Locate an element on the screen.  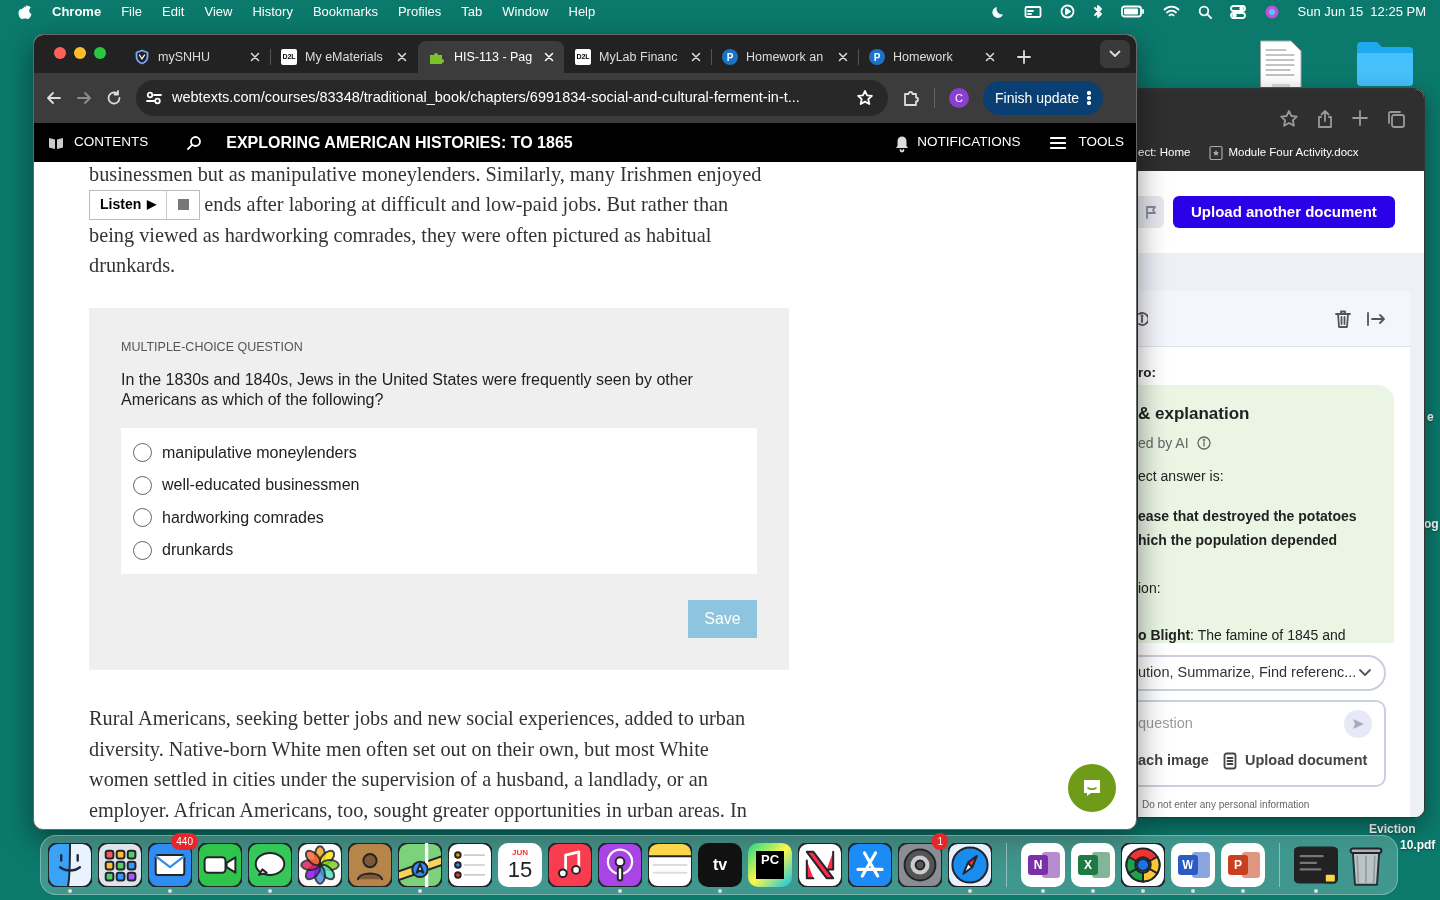
menu-item: Help is located at coordinates (582, 11).